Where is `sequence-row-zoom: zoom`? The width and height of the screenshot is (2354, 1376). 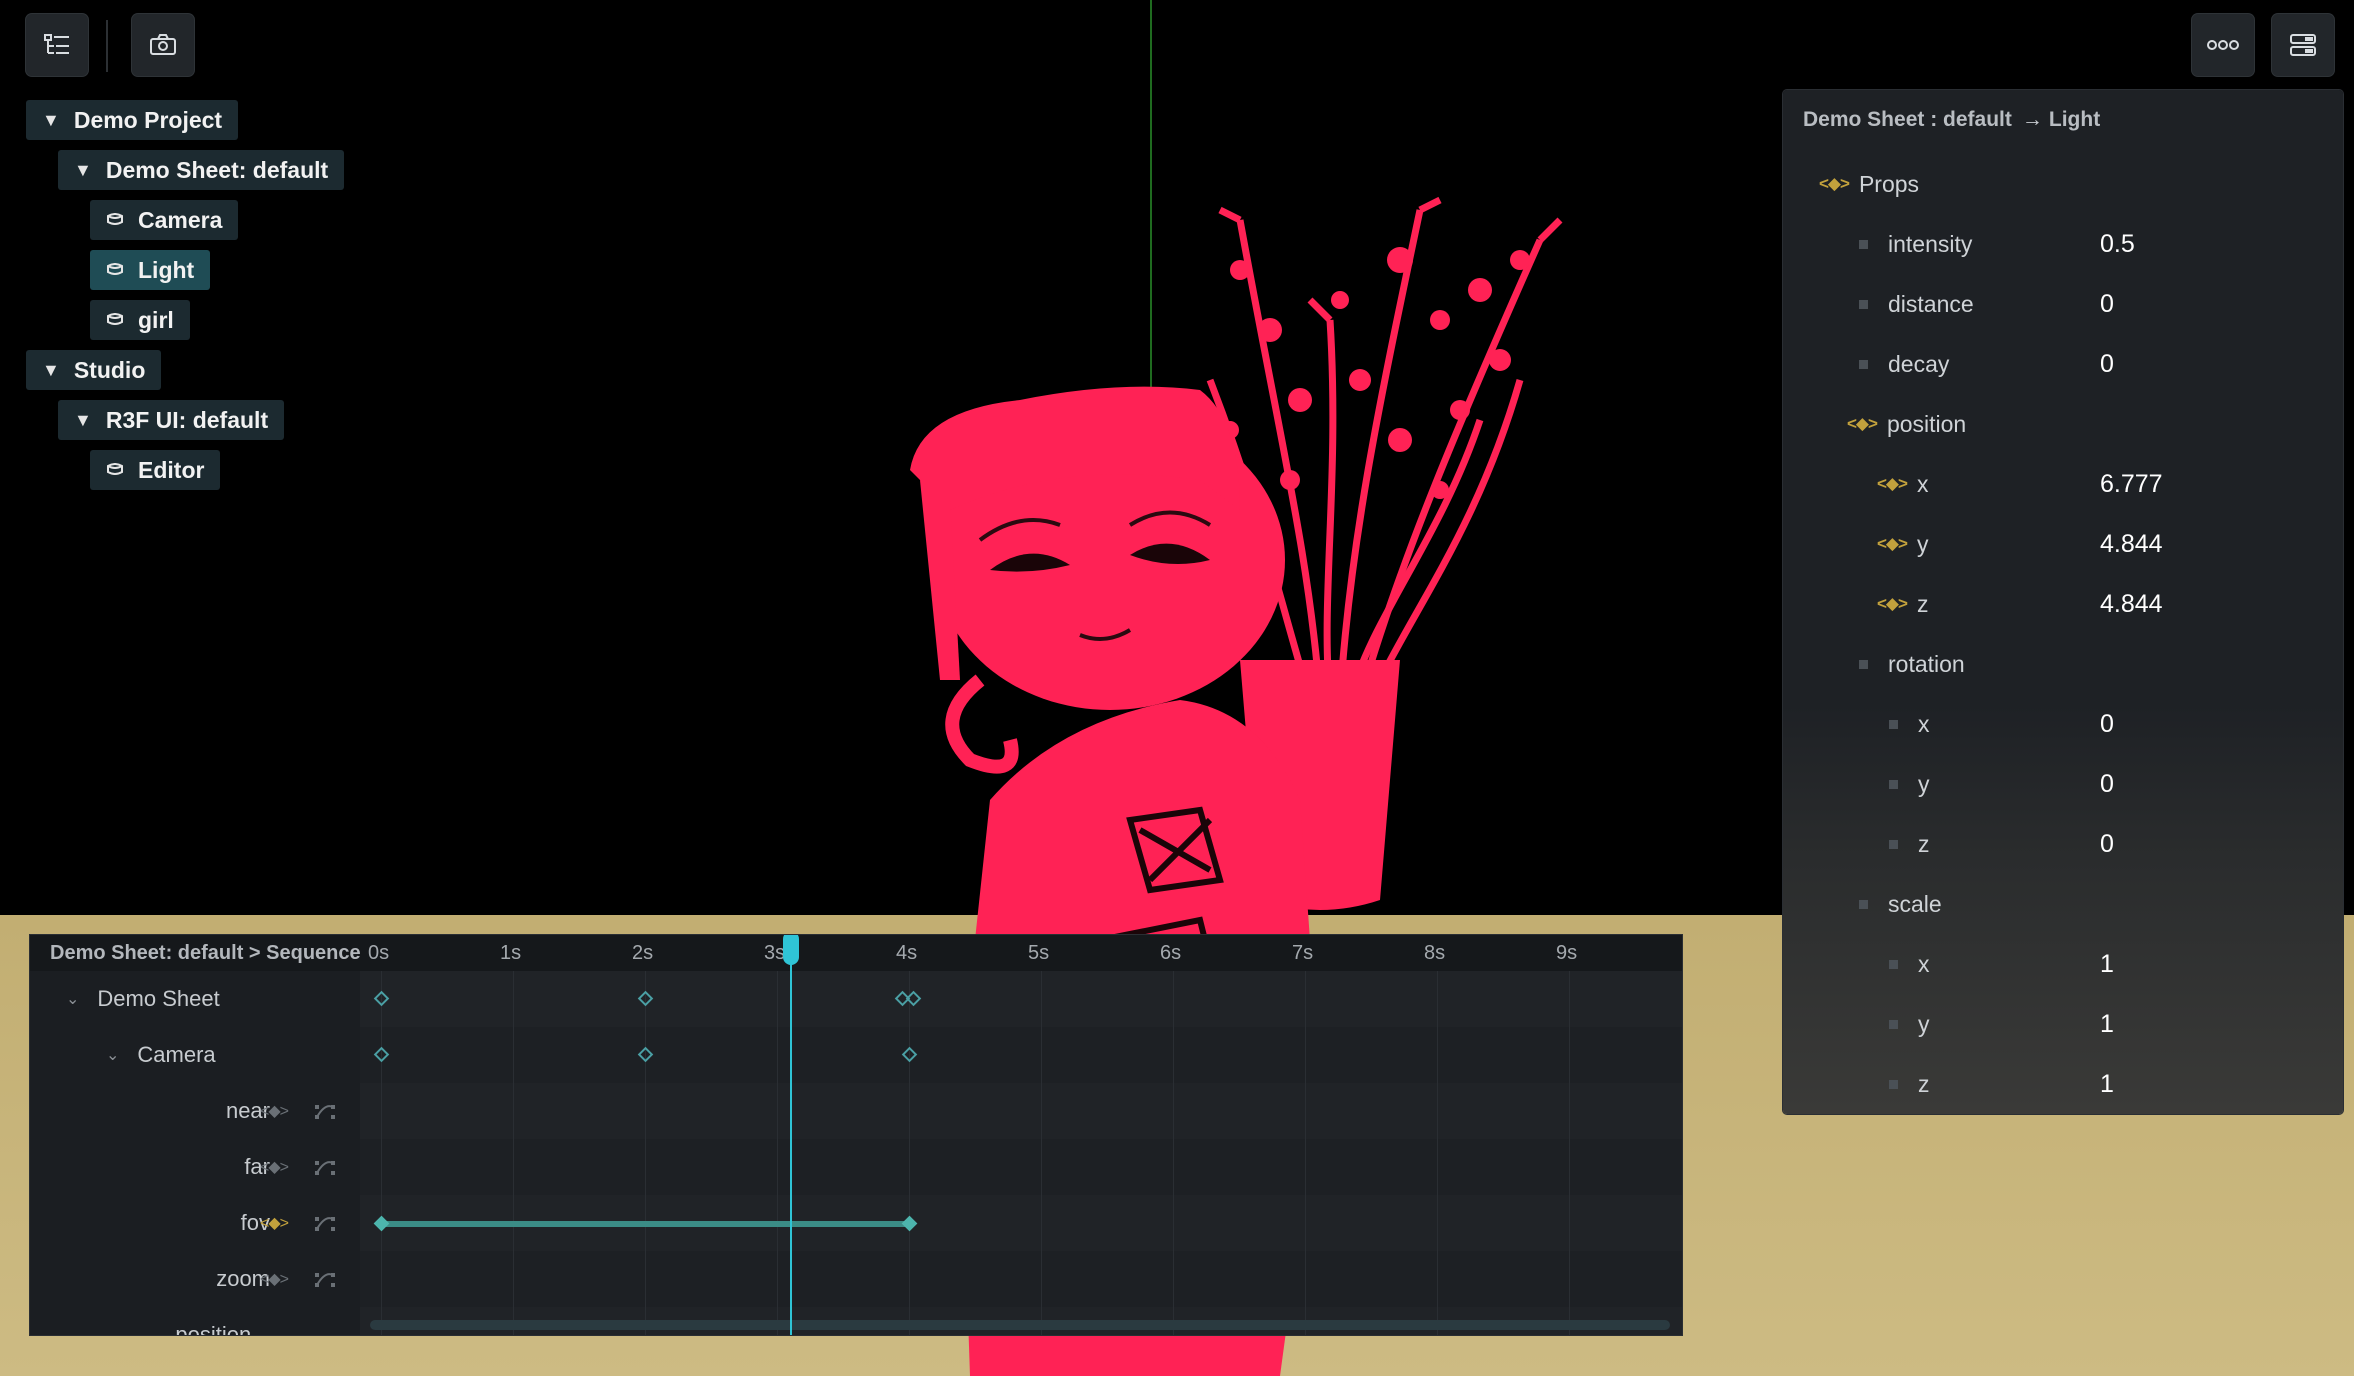
sequence-row-zoom: zoom is located at coordinates (225, 1279).